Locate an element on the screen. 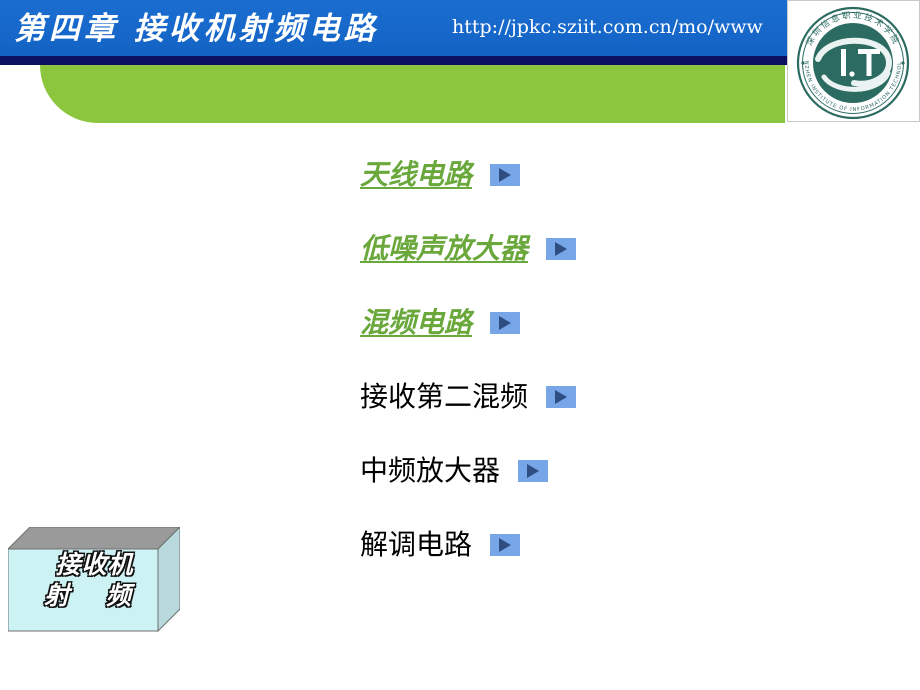  menu-item-label: 中频放大器 is located at coordinates (430, 471).